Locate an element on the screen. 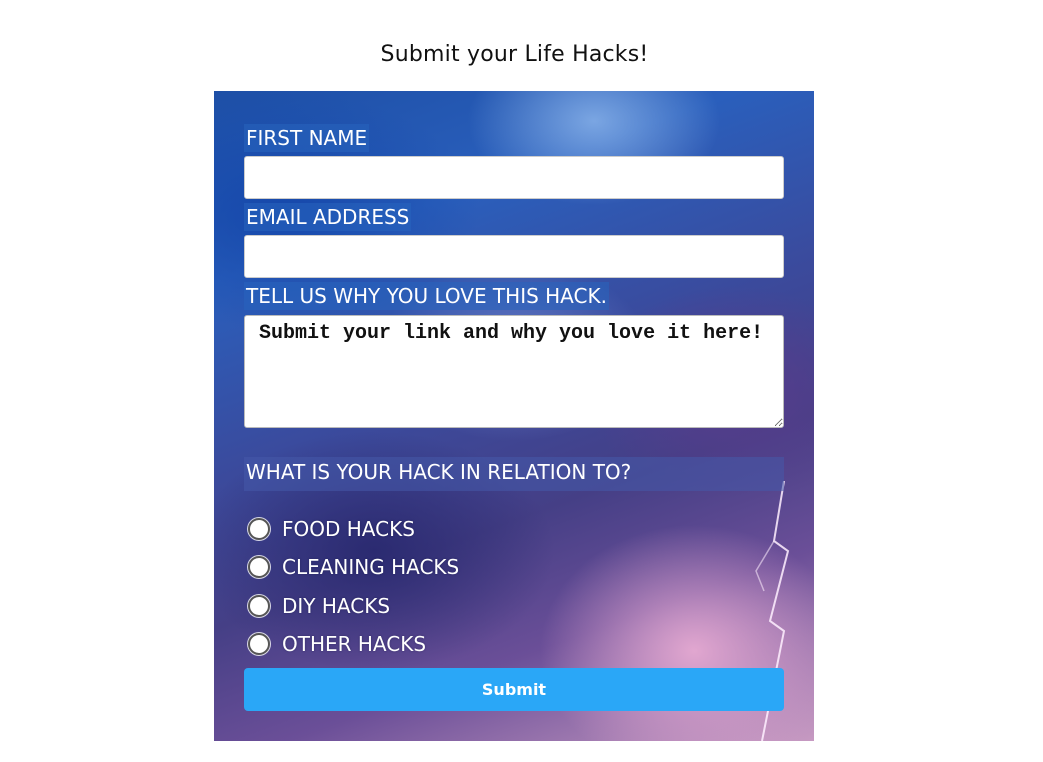  radio-button-food is located at coordinates (259, 529).